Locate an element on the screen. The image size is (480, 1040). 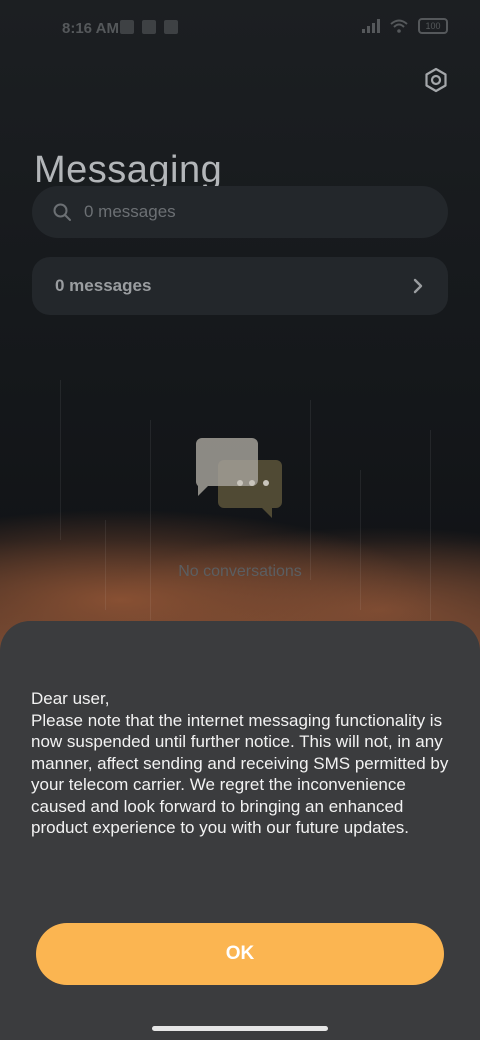
settings-button is located at coordinates (436, 80).